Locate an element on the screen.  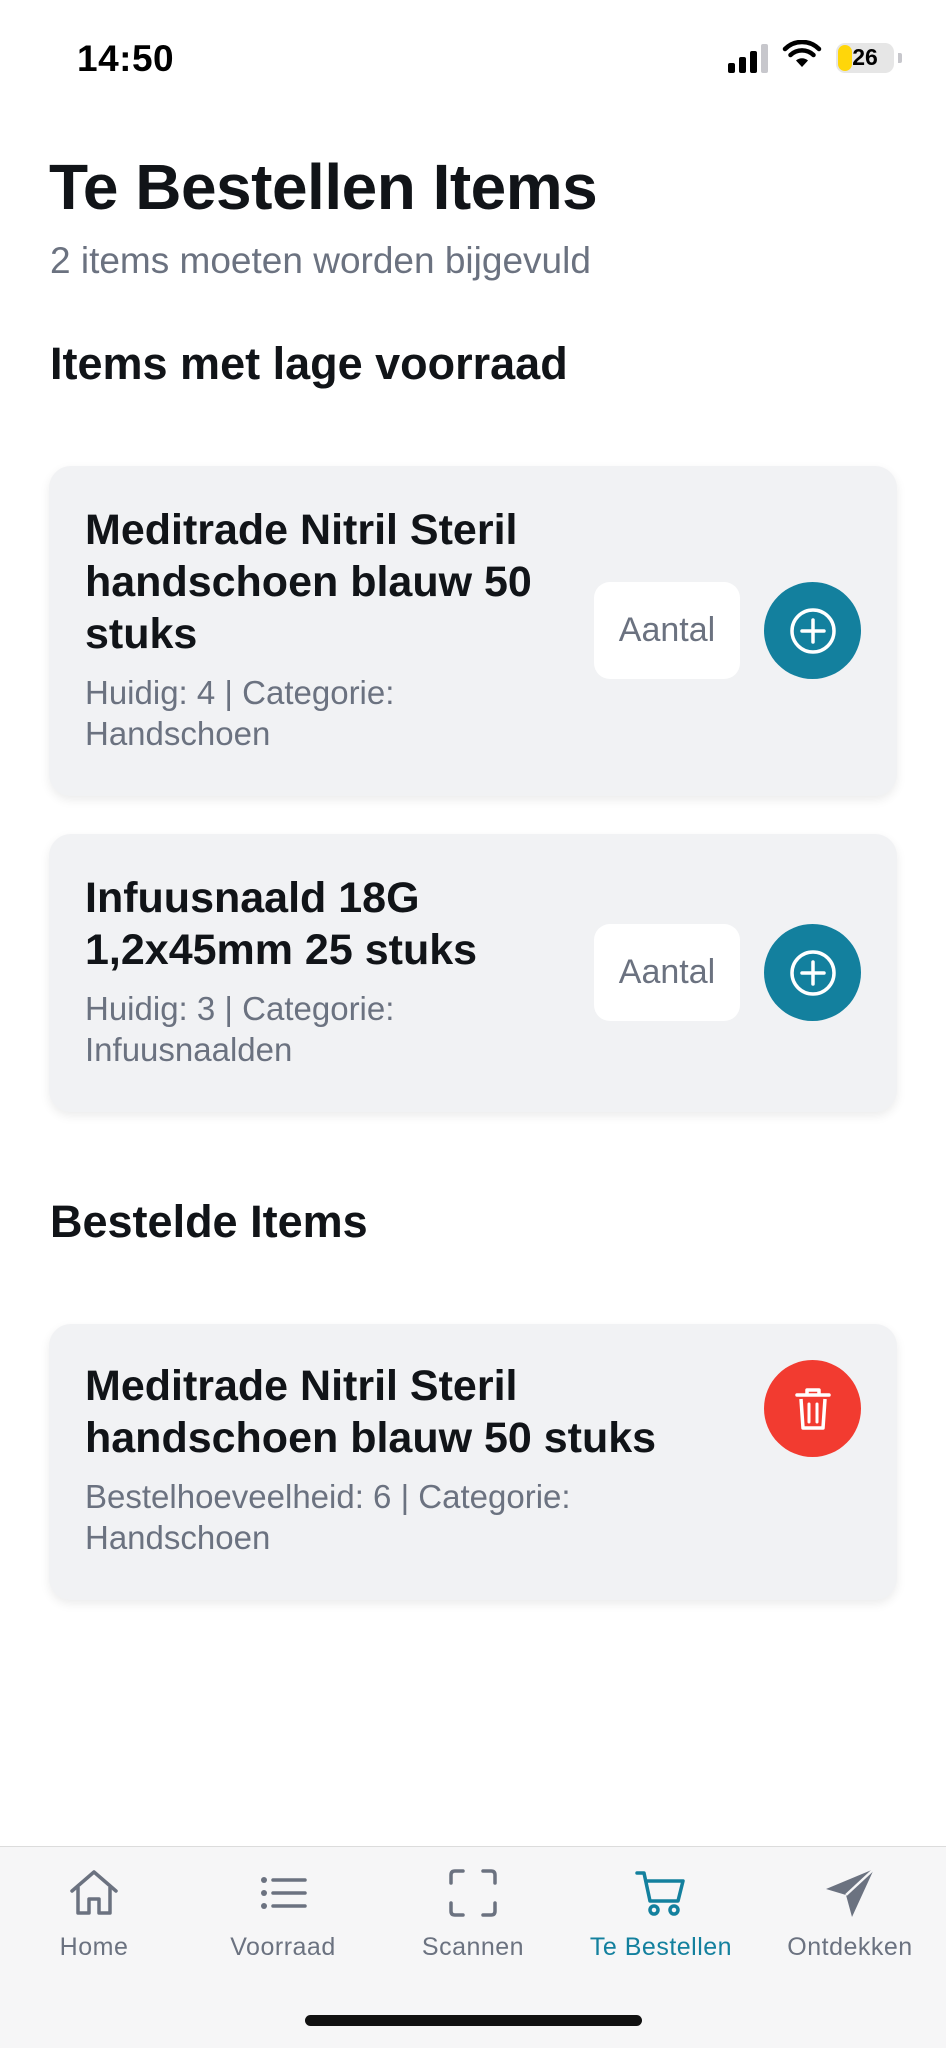
tab-home: Home is located at coordinates (94, 1918).